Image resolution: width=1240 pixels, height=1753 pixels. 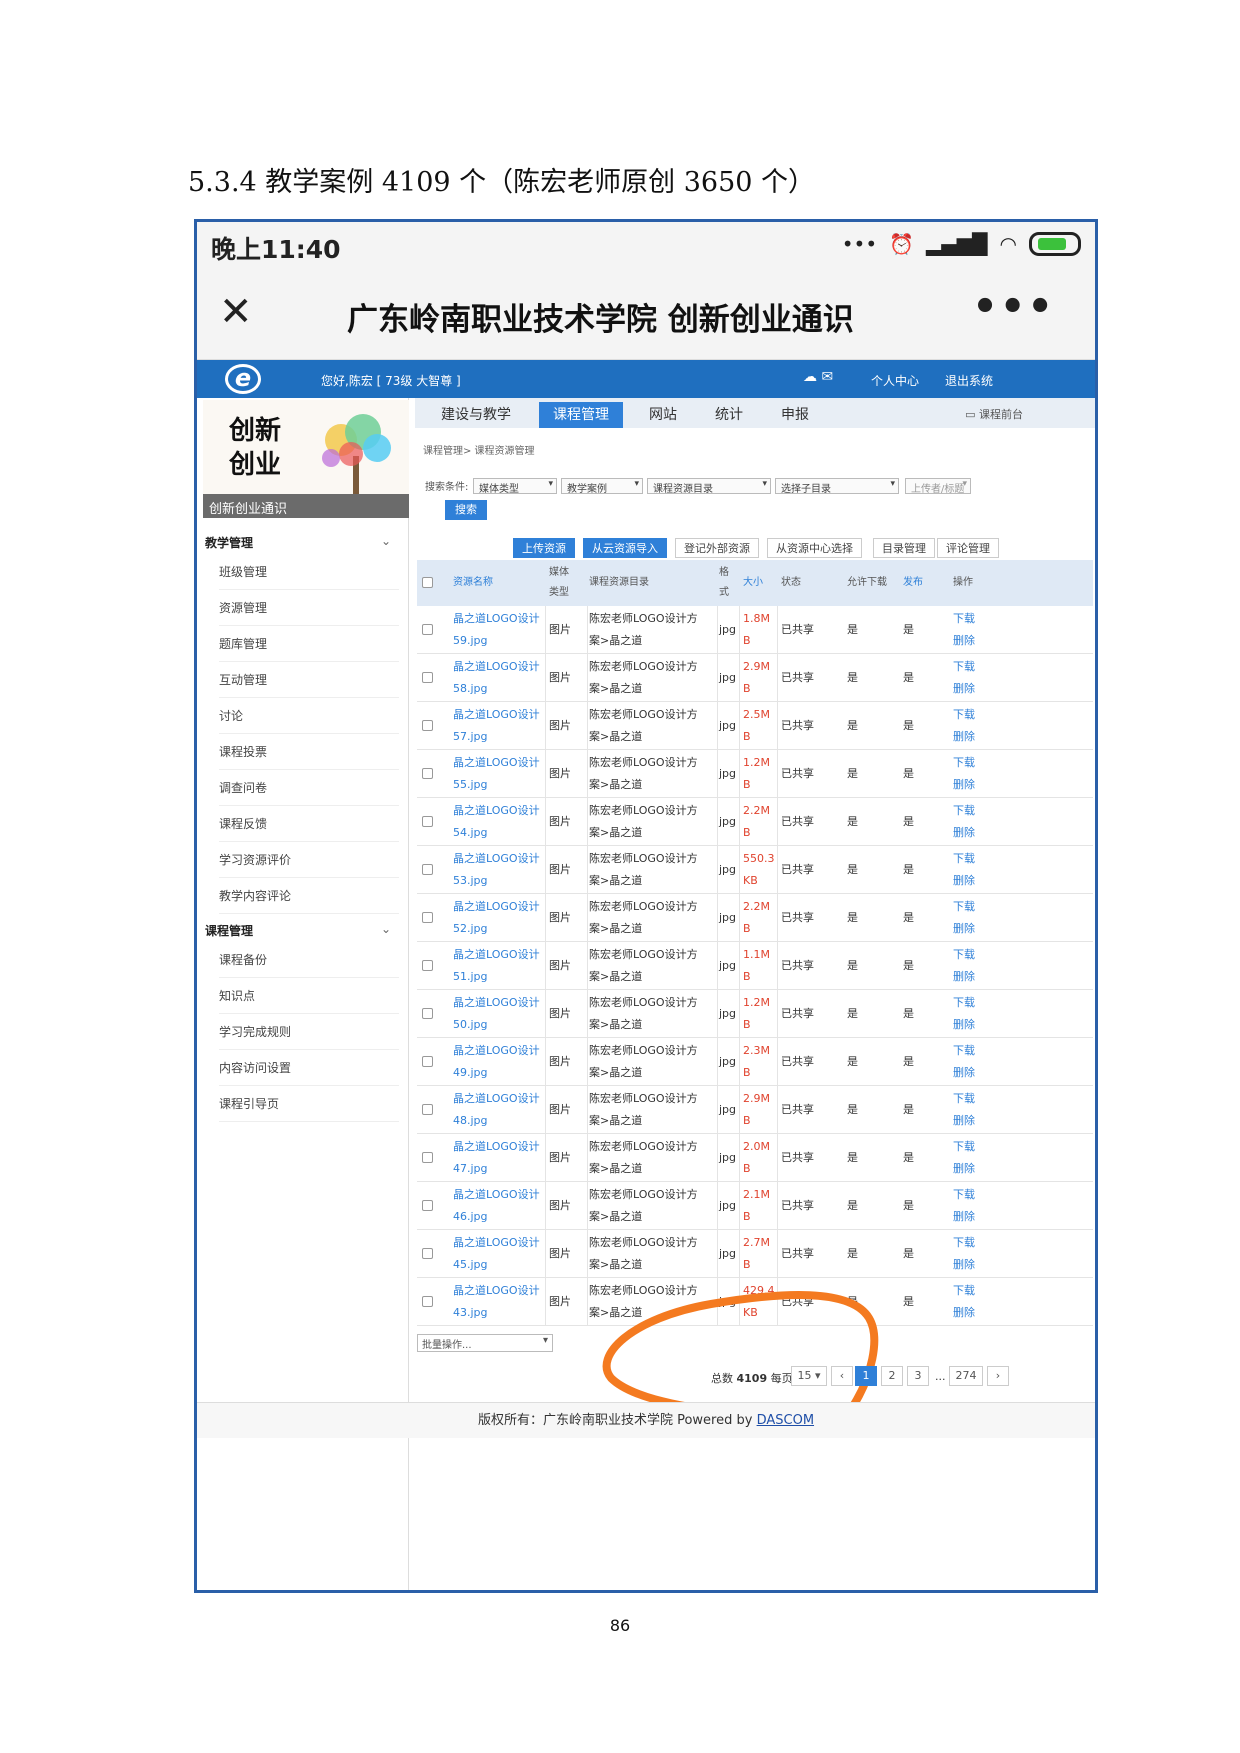 What do you see at coordinates (827, 377) in the screenshot?
I see `mail-icon: ✉` at bounding box center [827, 377].